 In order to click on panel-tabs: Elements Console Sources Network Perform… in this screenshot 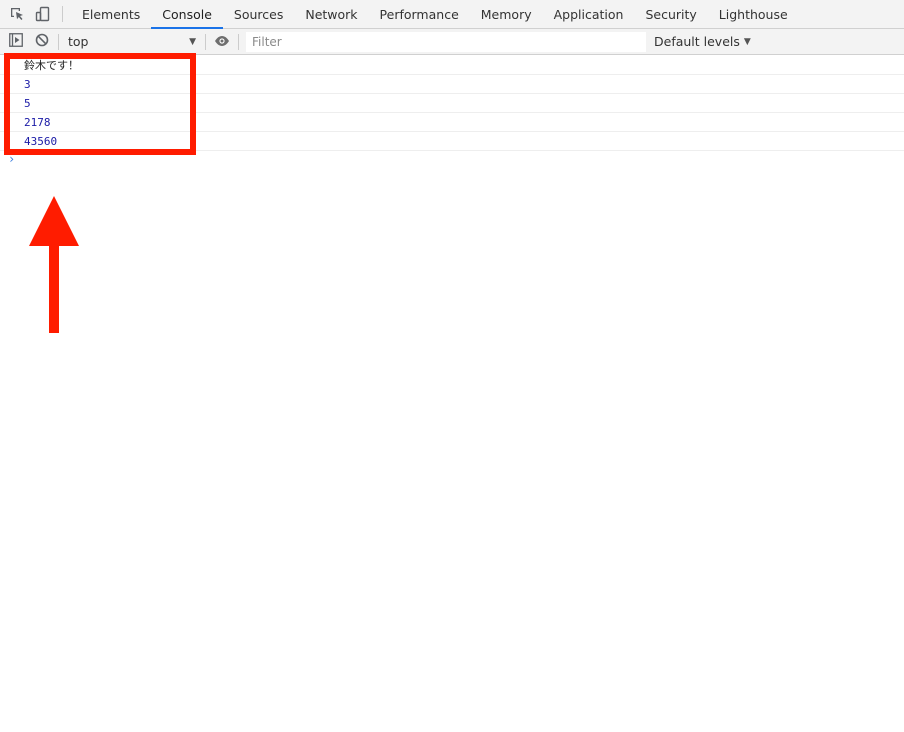, I will do `click(435, 14)`.